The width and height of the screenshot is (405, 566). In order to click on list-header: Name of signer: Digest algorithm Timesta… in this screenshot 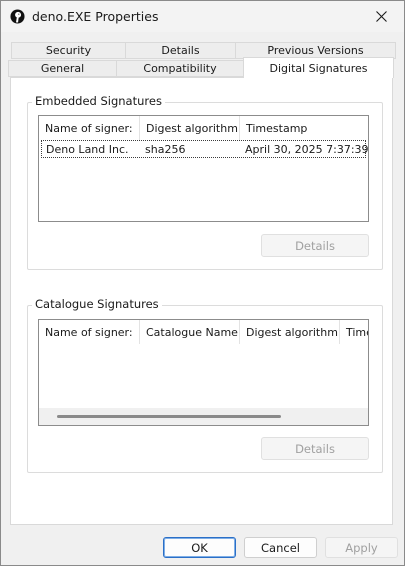, I will do `click(203, 128)`.